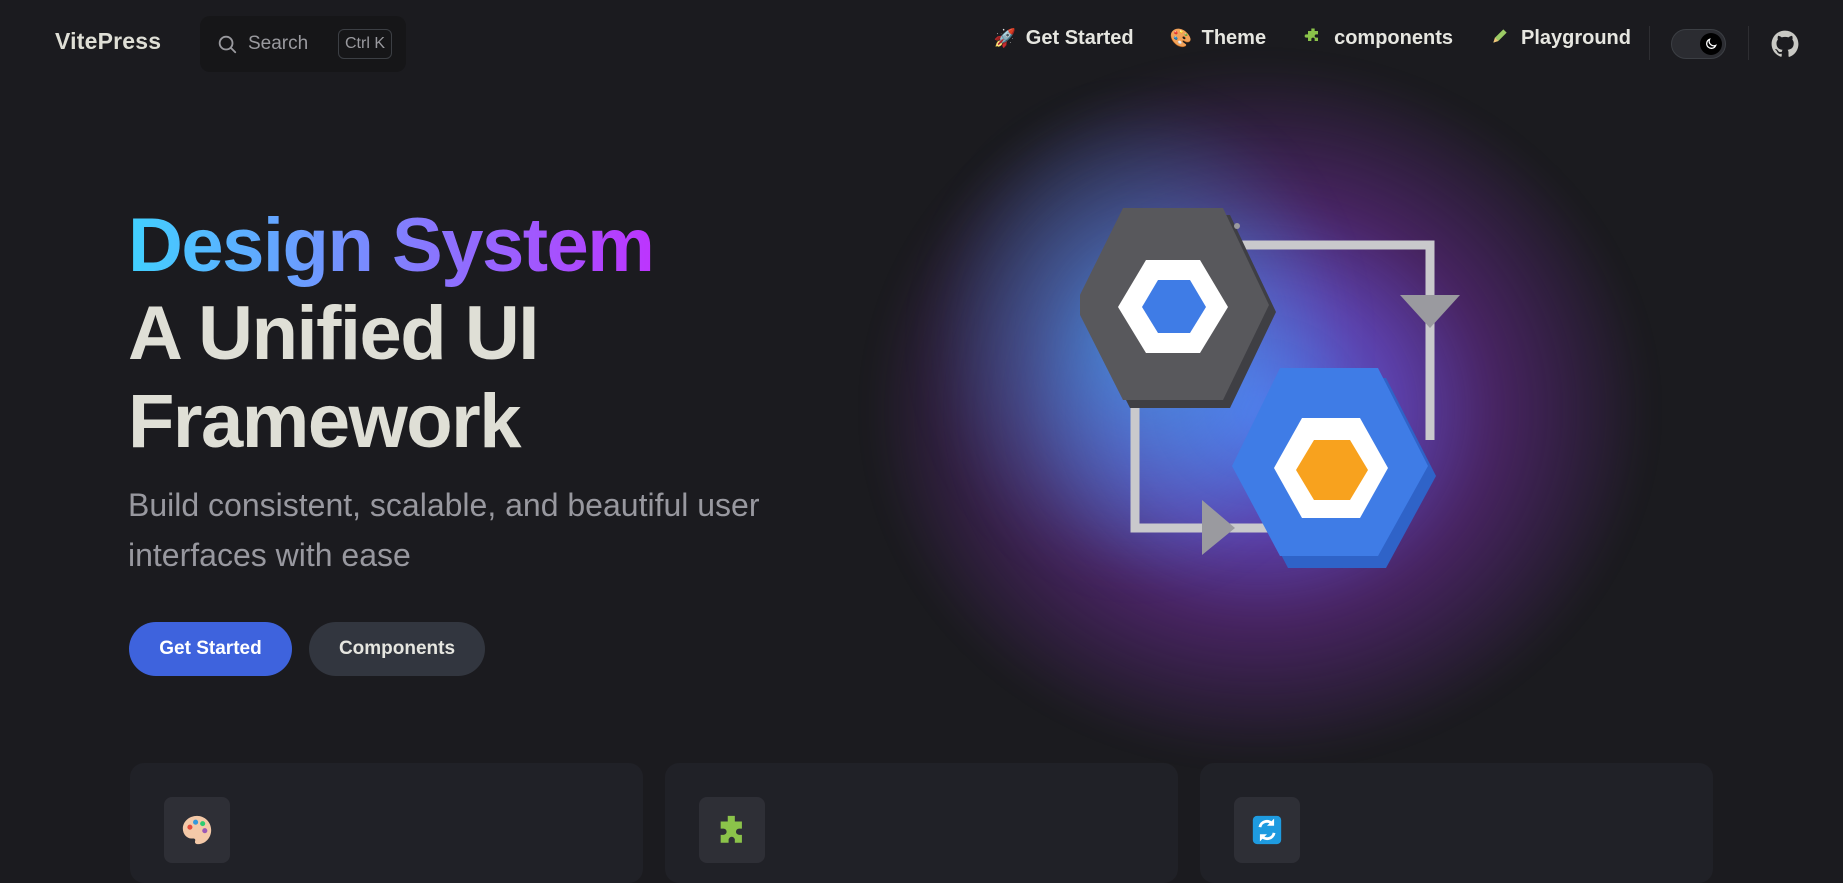 Image resolution: width=1843 pixels, height=883 pixels. Describe the element at coordinates (391, 245) in the screenshot. I see `hero-name: Design System` at that location.